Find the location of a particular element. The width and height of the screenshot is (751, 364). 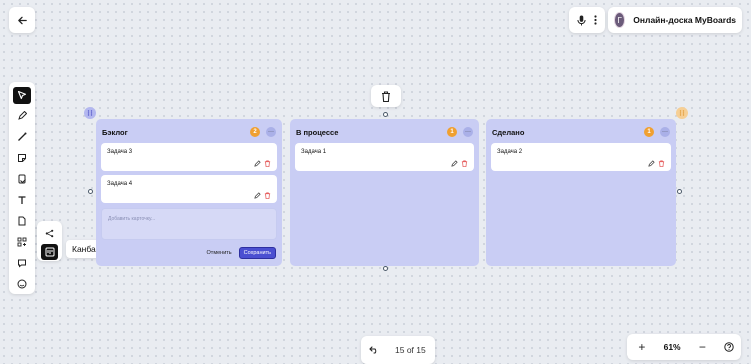

column-title: В процессе is located at coordinates (371, 132).